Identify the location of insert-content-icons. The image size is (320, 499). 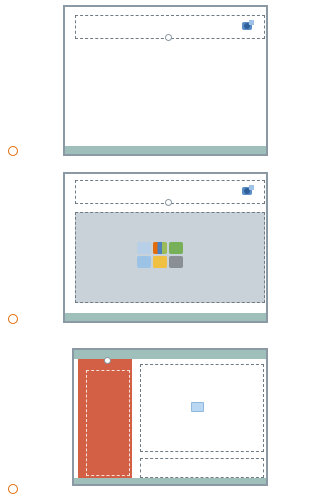
(160, 255).